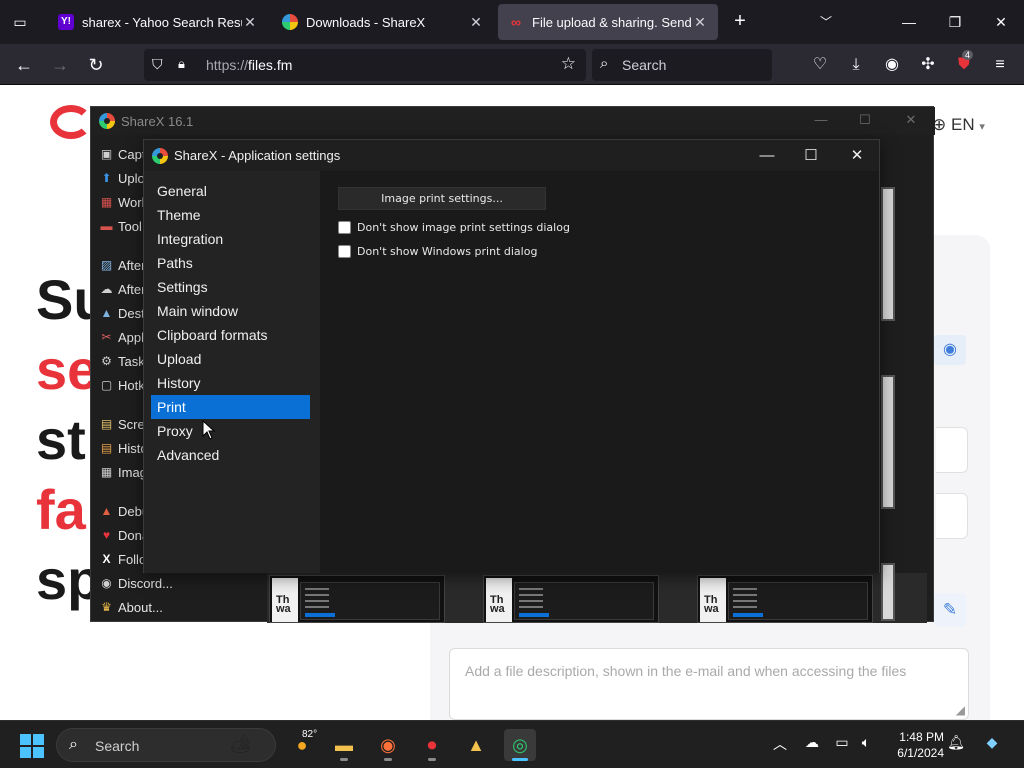 This screenshot has height=768, width=1024. What do you see at coordinates (122, 313) in the screenshot?
I see `menu-destinations: ▲ Dest` at bounding box center [122, 313].